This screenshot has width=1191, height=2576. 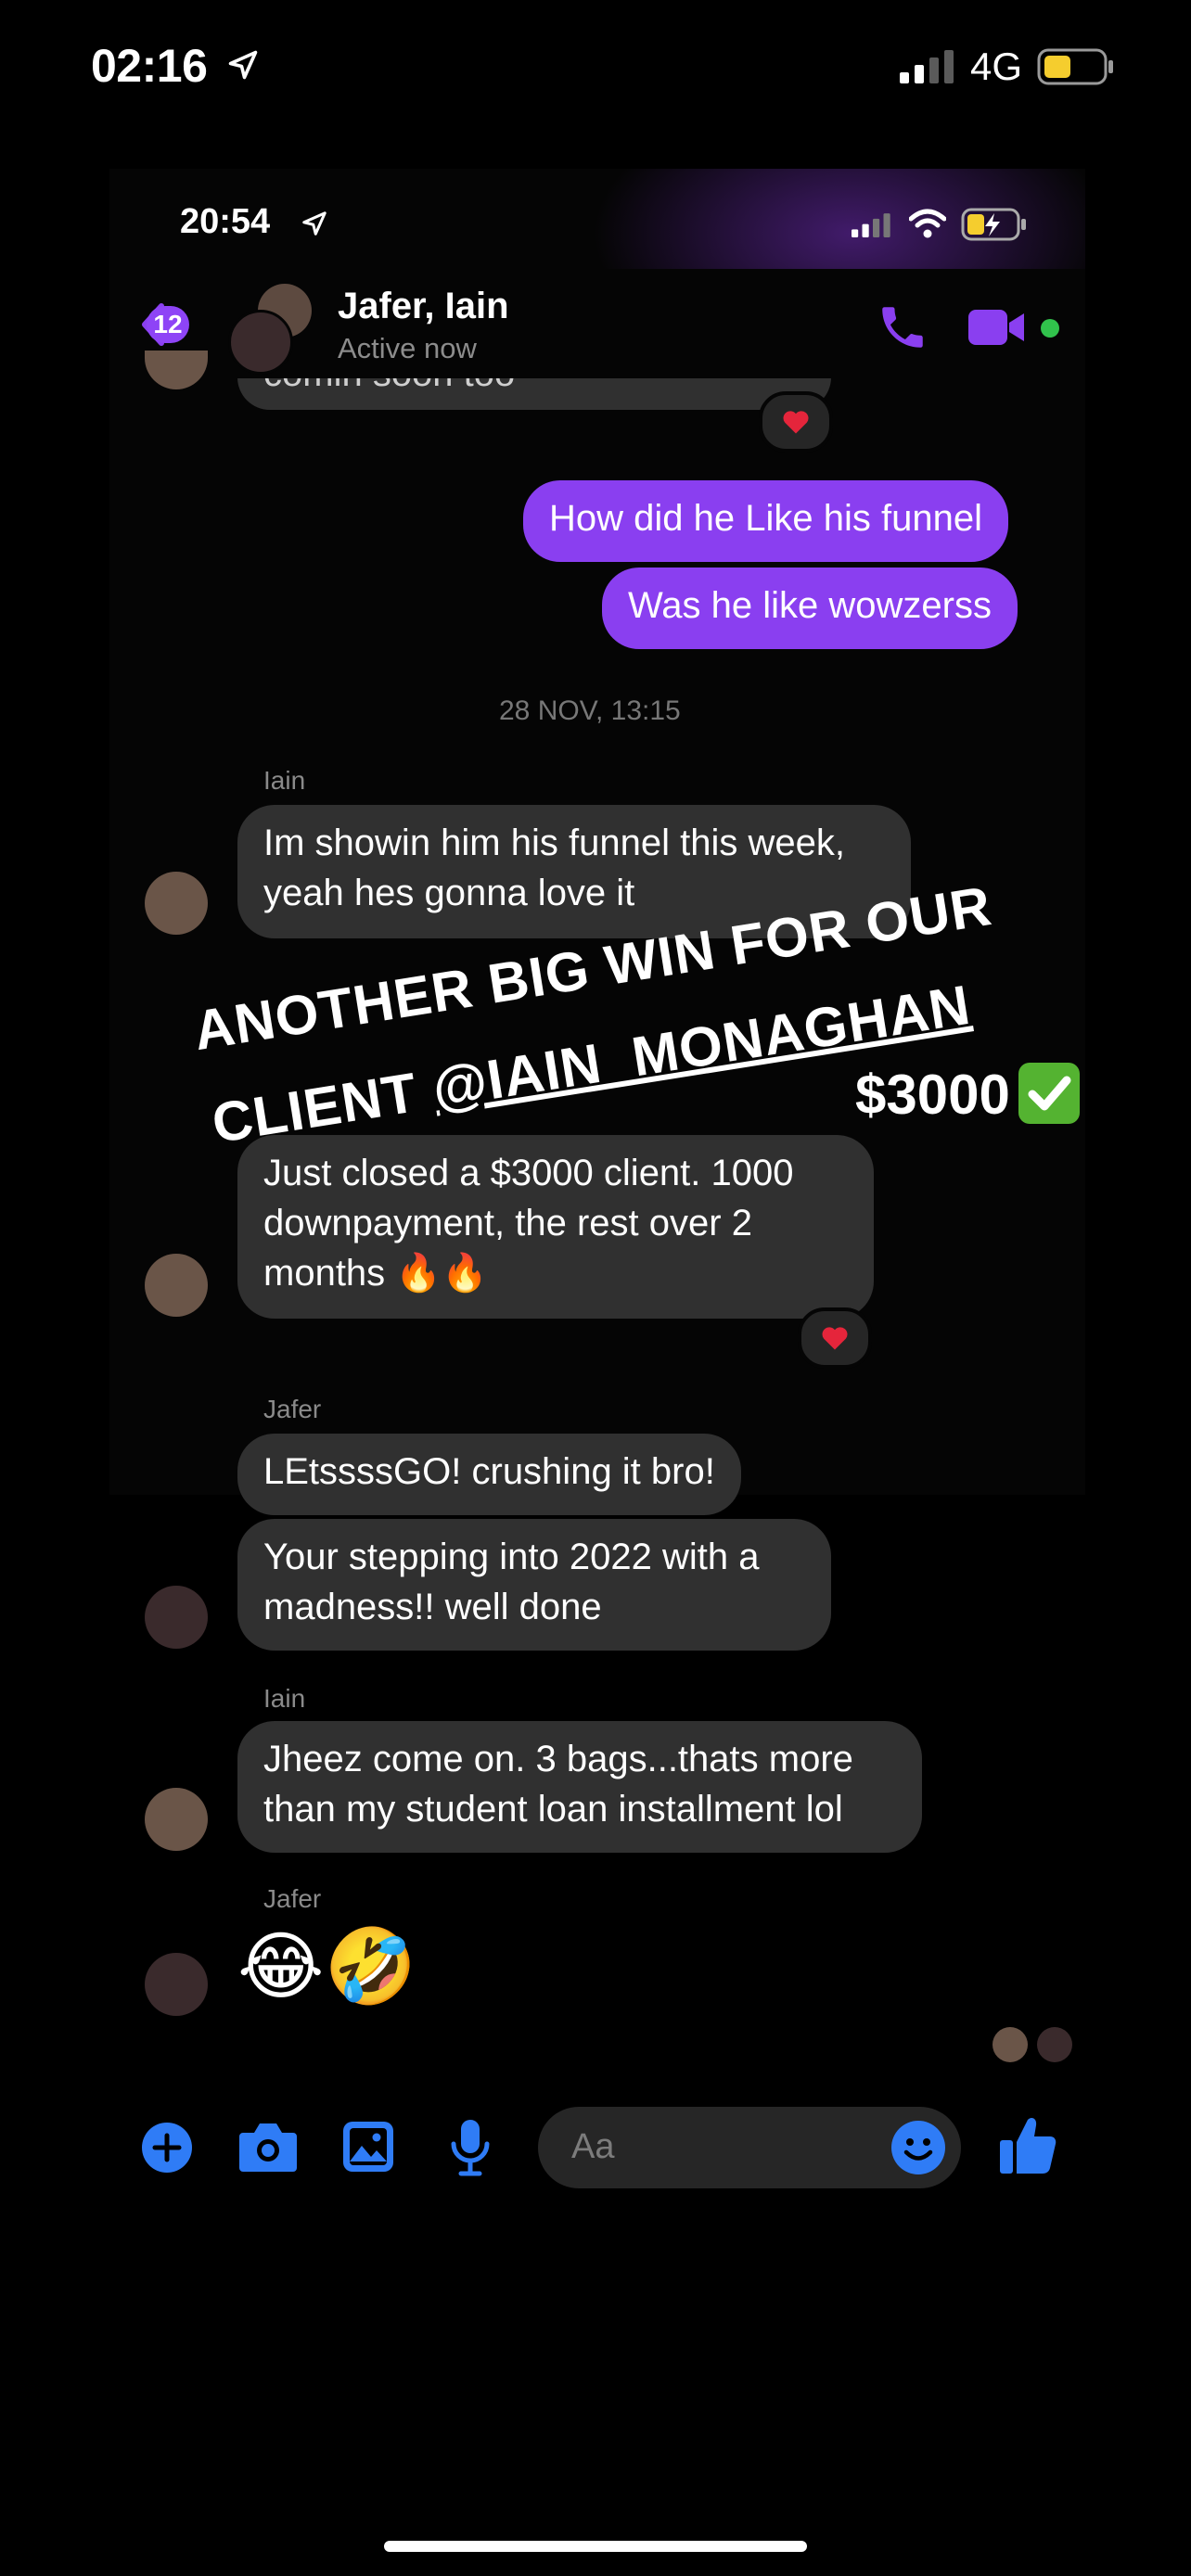 I want to click on chat-title: Jafer, Iain, so click(x=424, y=306).